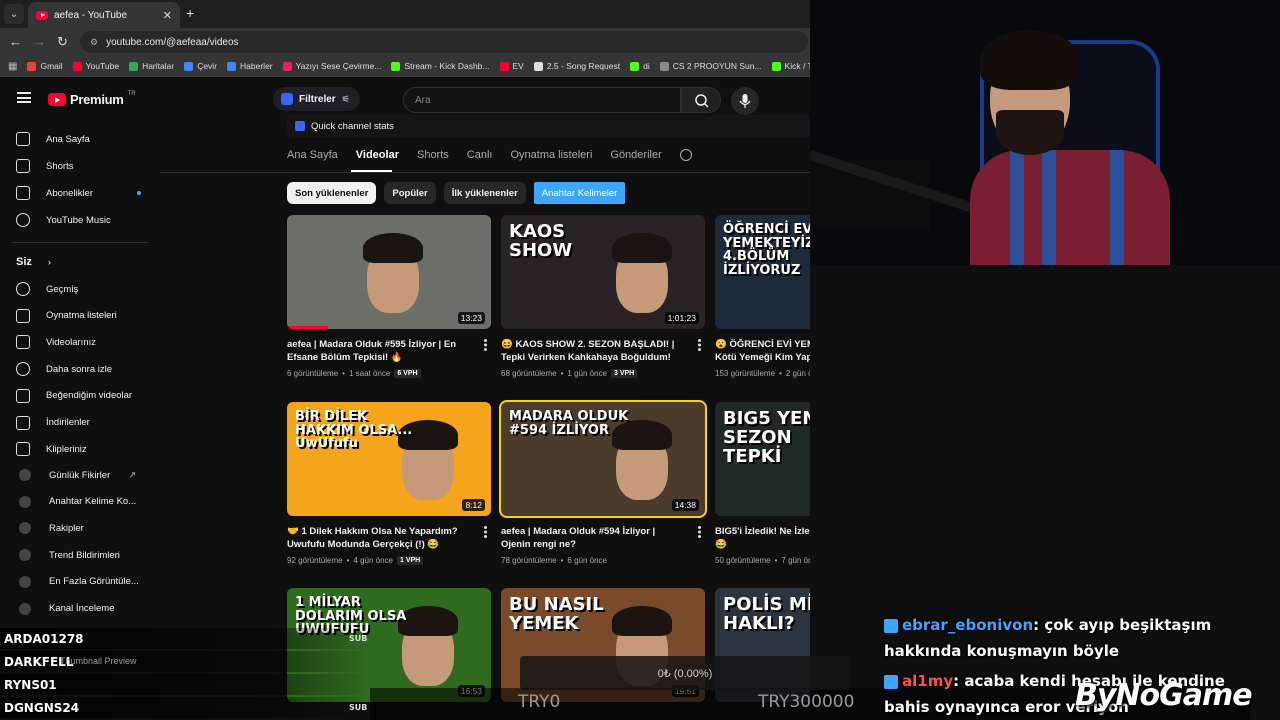  What do you see at coordinates (62, 42) in the screenshot?
I see `reload-icon: ↻` at bounding box center [62, 42].